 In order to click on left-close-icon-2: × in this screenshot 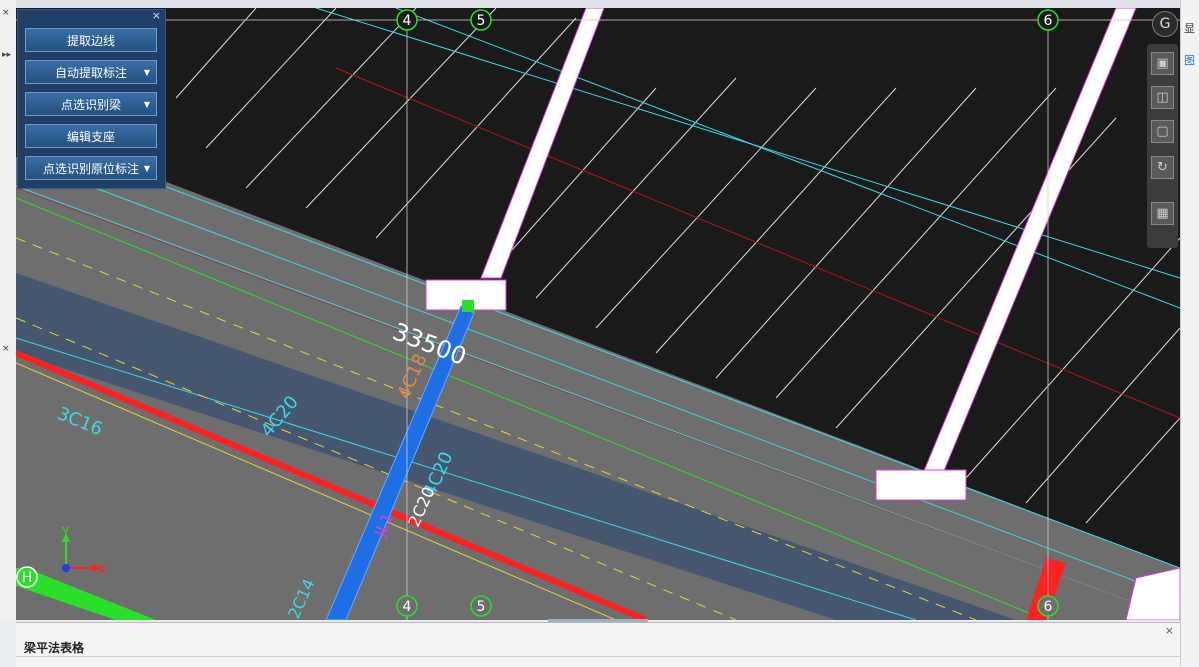, I will do `click(6, 349)`.